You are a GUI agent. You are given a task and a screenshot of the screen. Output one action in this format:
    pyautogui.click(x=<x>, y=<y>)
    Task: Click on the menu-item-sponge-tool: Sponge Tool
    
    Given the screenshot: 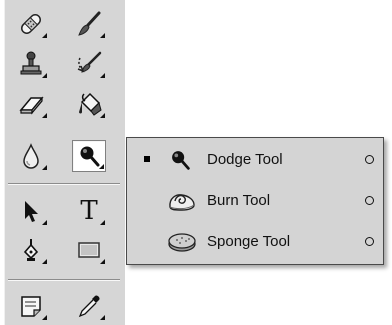 What is the action you would take?
    pyautogui.click(x=255, y=242)
    